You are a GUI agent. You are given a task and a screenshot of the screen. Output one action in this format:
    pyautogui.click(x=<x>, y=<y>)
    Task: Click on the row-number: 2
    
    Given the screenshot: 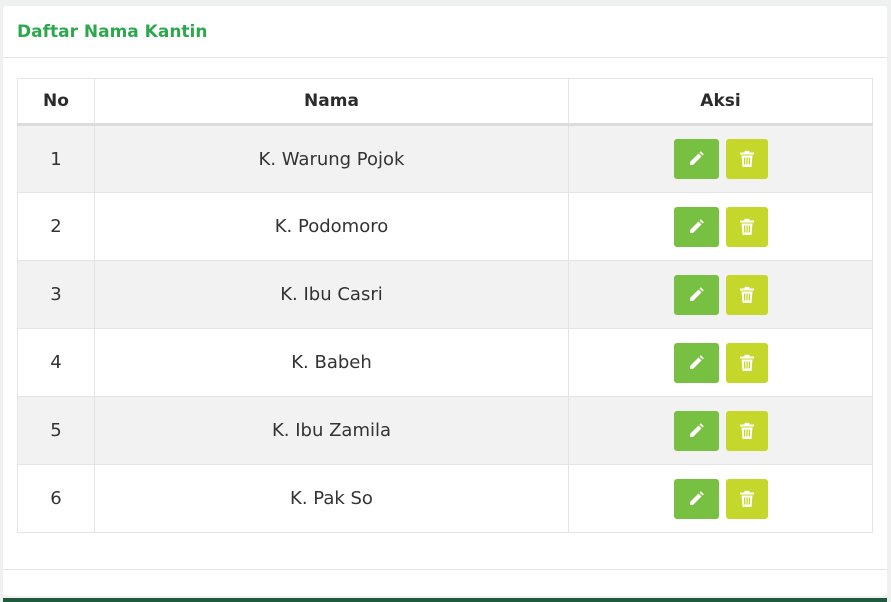 What is the action you would take?
    pyautogui.click(x=56, y=226)
    